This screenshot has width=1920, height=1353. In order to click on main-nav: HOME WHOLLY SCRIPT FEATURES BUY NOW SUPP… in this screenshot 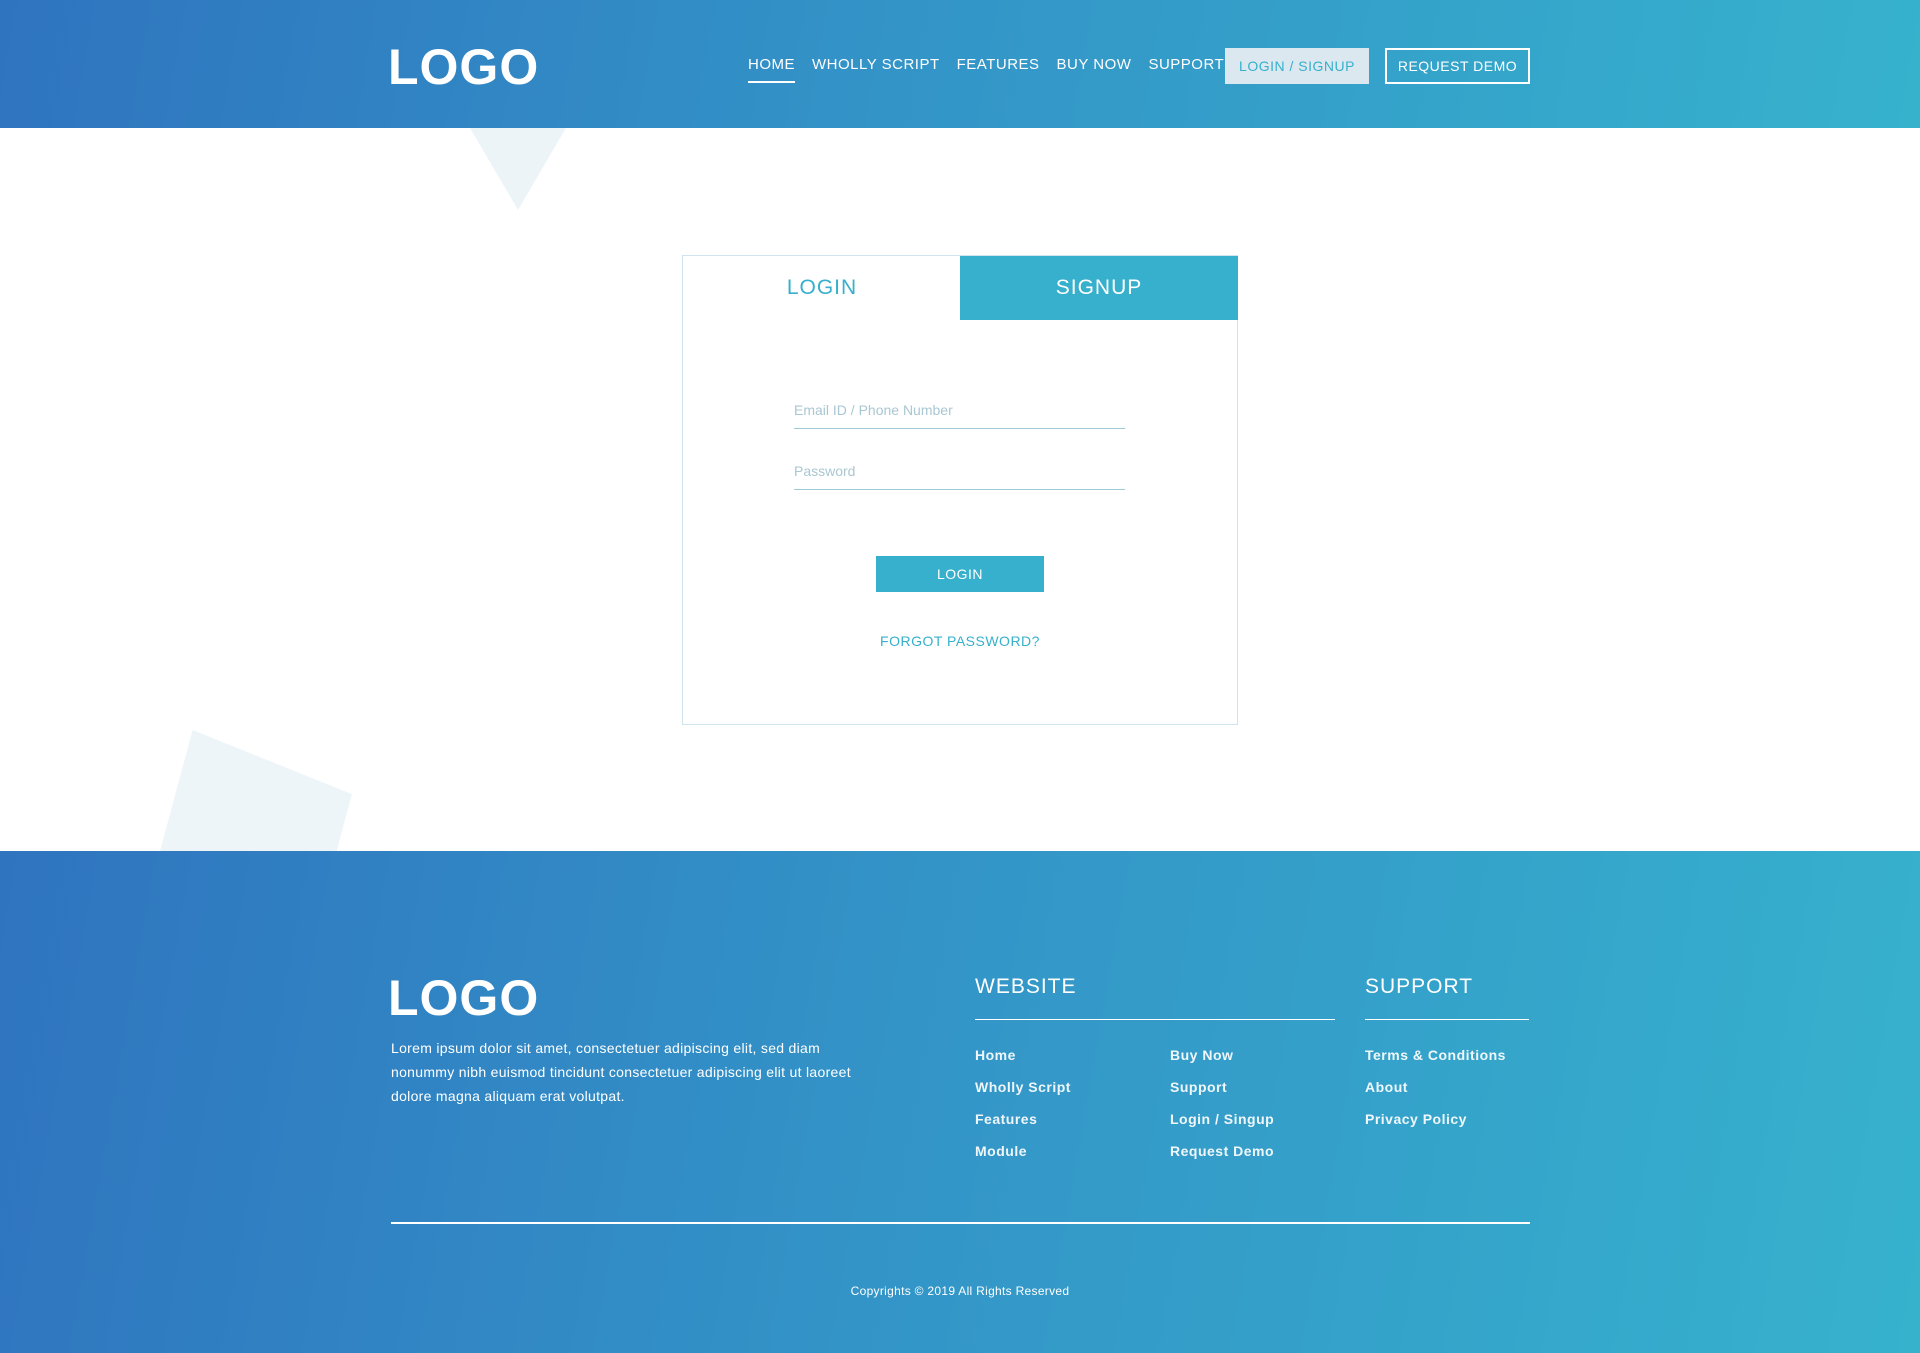, I will do `click(994, 69)`.